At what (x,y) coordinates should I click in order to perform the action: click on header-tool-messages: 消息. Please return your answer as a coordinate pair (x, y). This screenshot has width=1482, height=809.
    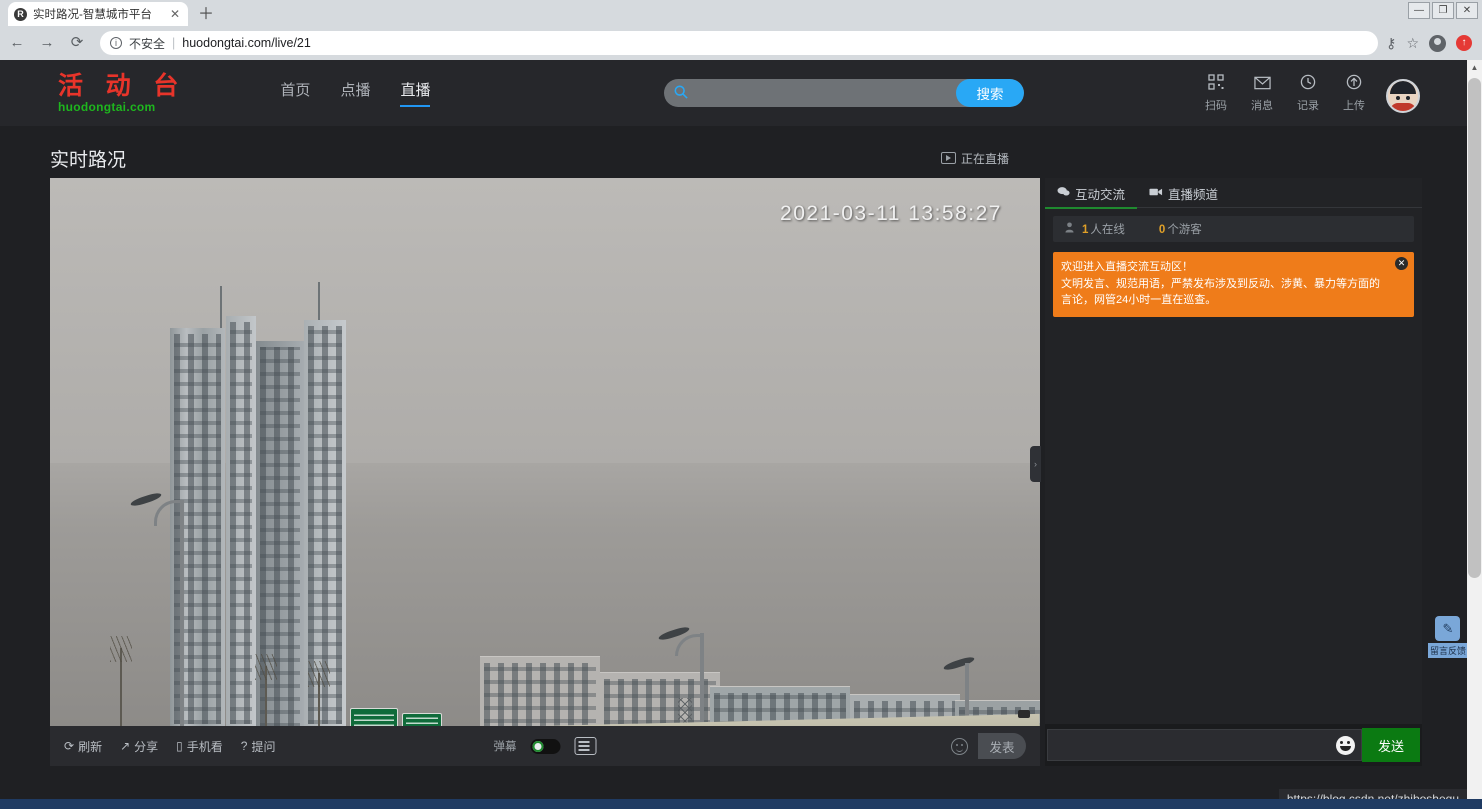
    Looking at the image, I should click on (1262, 94).